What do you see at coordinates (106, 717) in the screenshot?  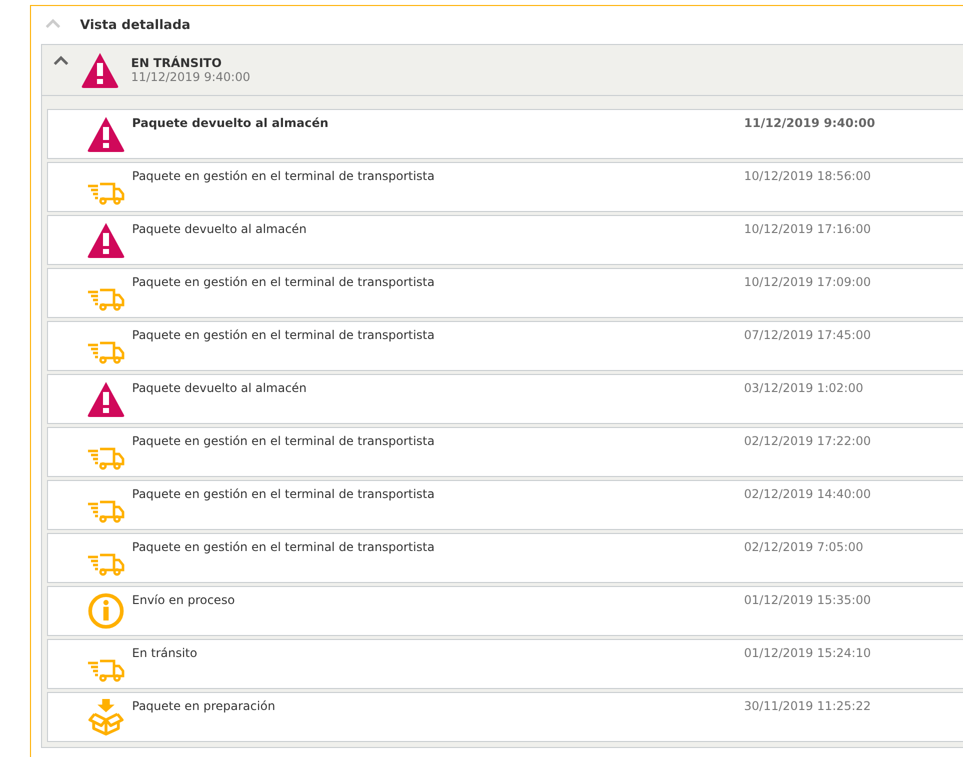 I see `box-icon` at bounding box center [106, 717].